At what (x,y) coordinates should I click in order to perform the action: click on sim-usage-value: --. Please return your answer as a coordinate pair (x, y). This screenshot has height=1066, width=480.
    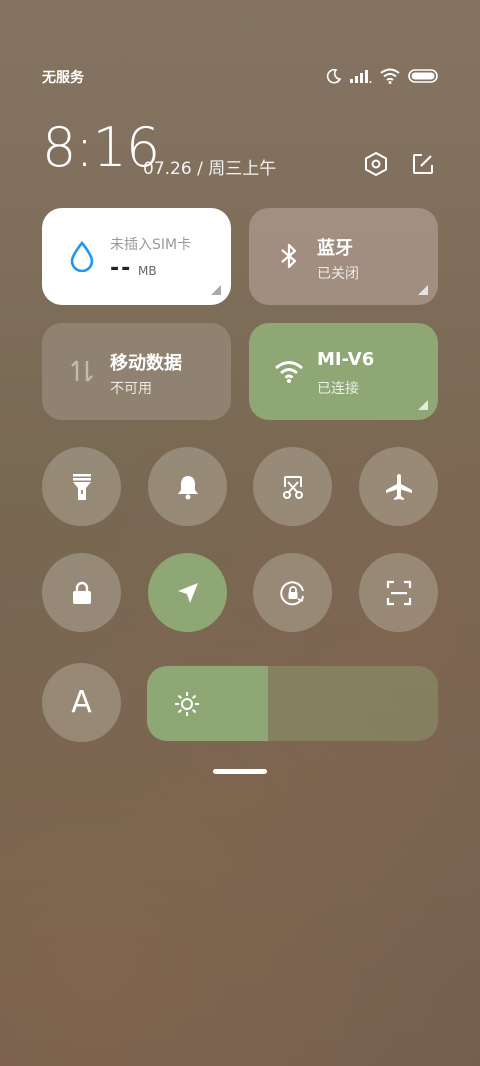
    Looking at the image, I should click on (121, 268).